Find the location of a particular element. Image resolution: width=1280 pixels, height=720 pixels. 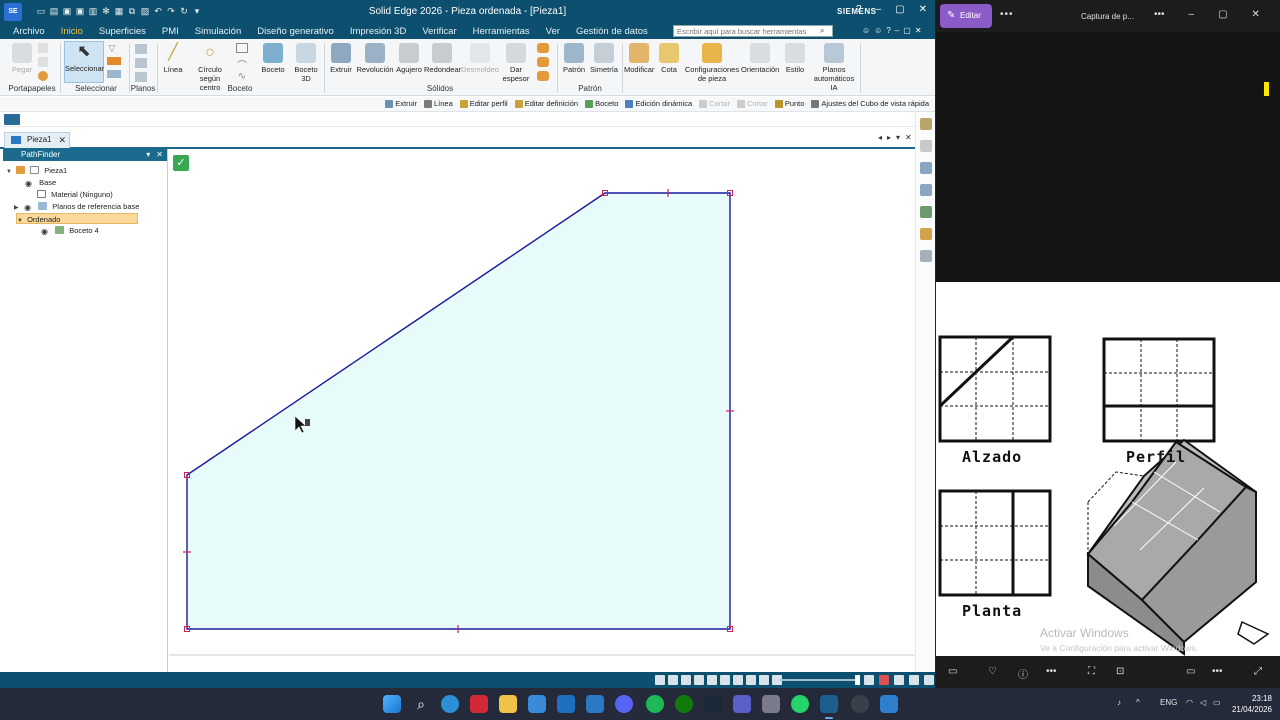

dimension-button: Cota is located at coordinates (669, 58).